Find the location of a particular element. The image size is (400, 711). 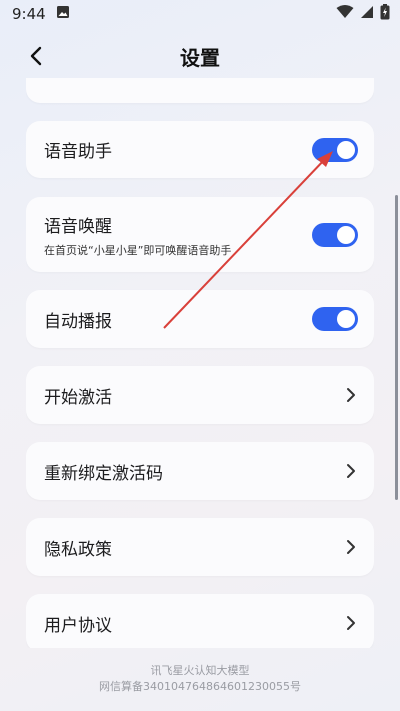

setting-title: 自动播报 is located at coordinates (78, 321).